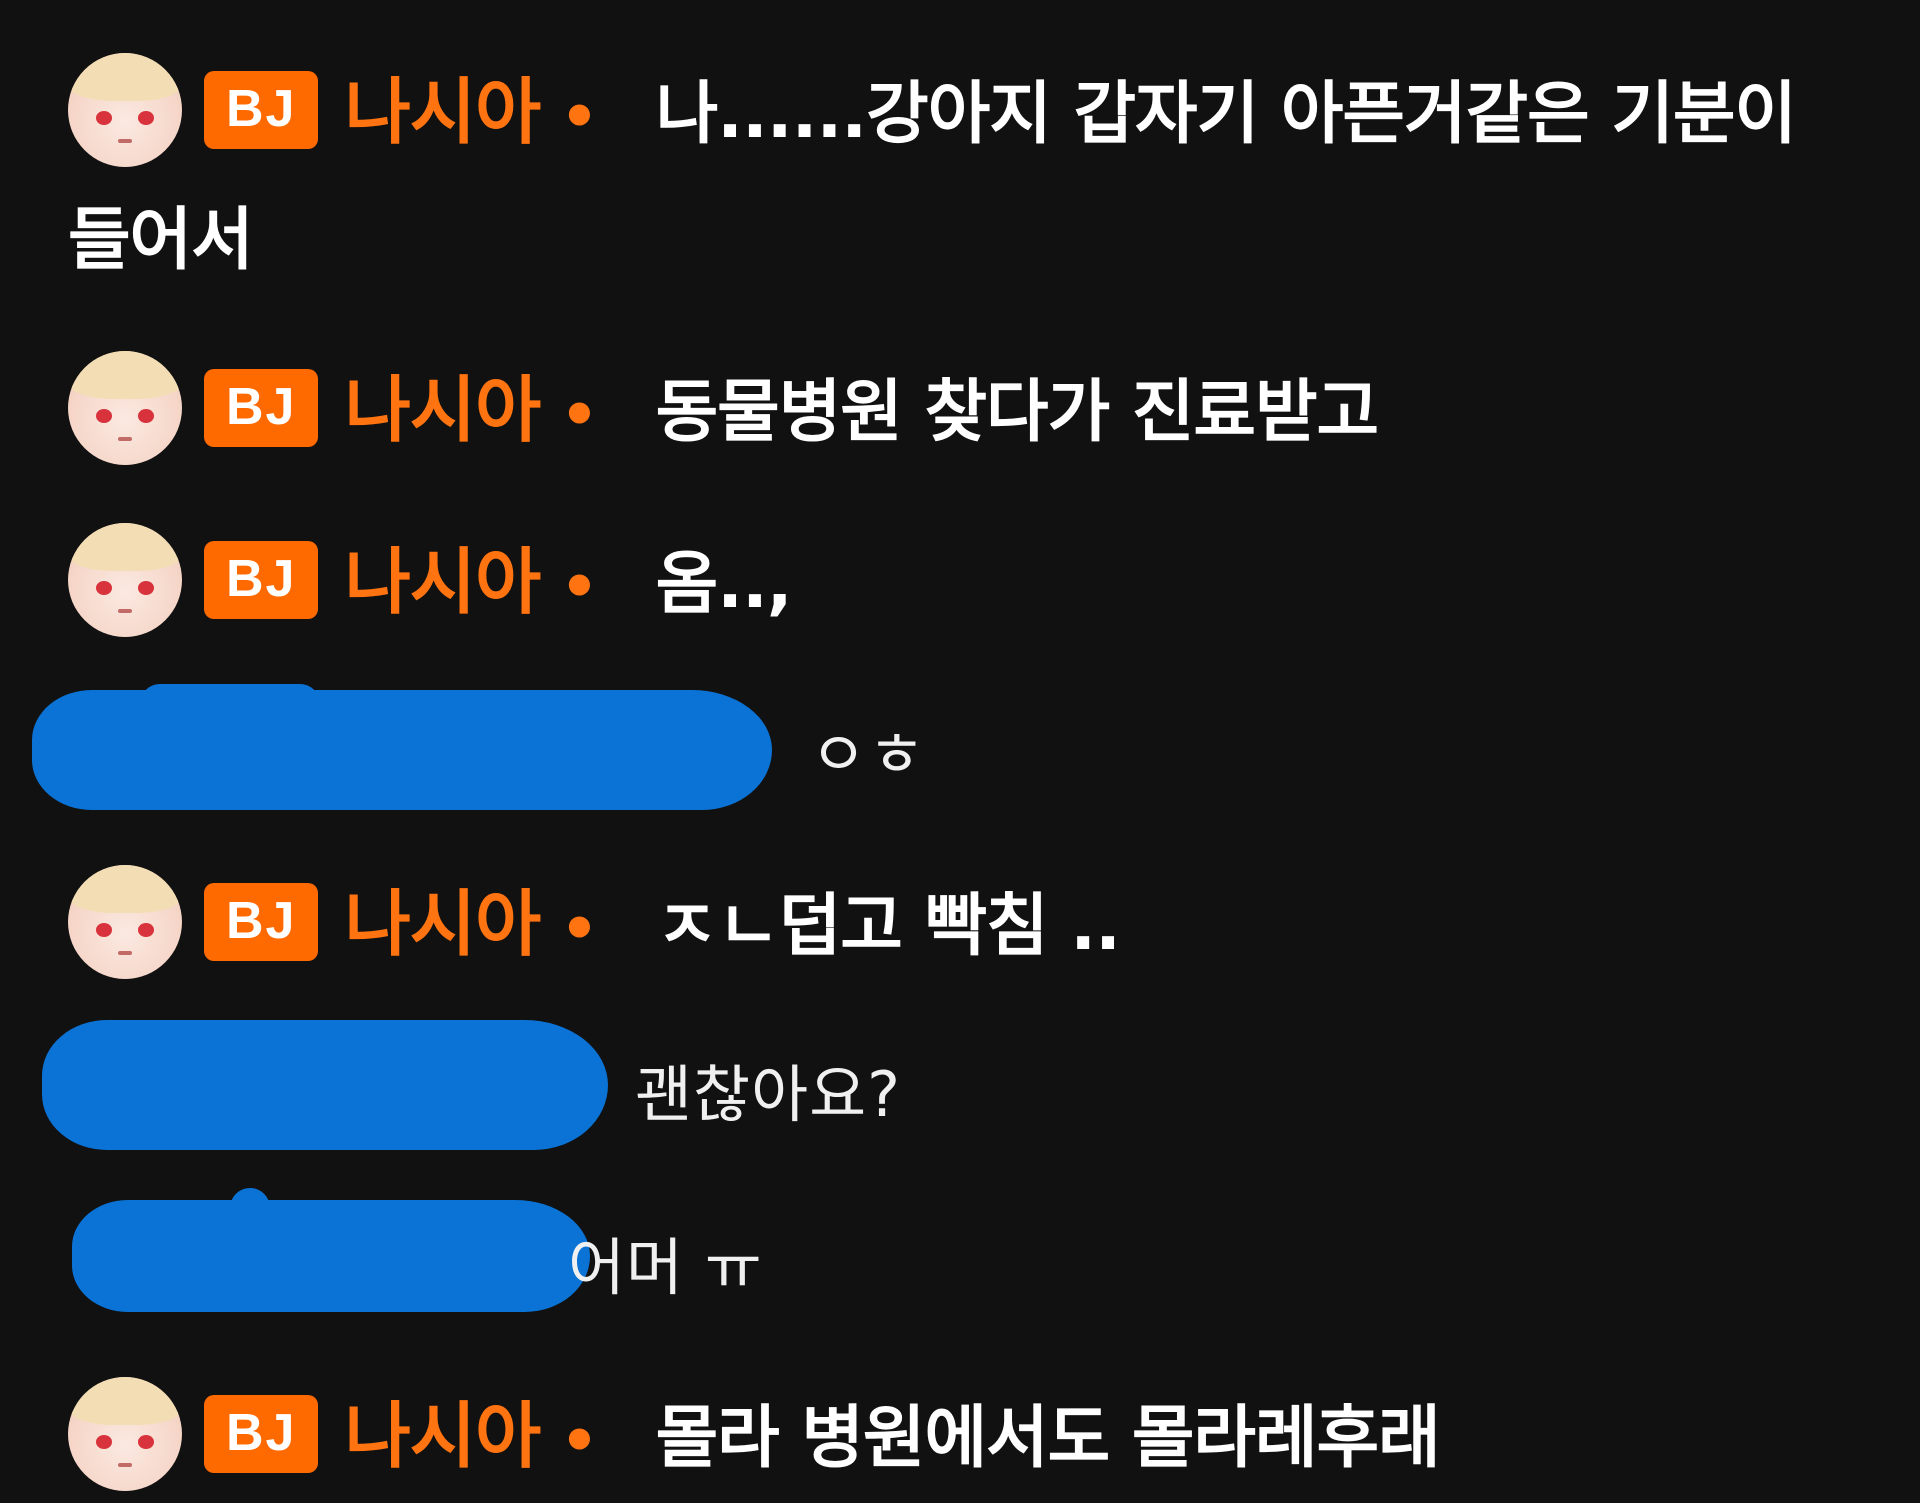 The height and width of the screenshot is (1503, 1920). What do you see at coordinates (768, 1094) in the screenshot?
I see `message-text: 괜찮아요?` at bounding box center [768, 1094].